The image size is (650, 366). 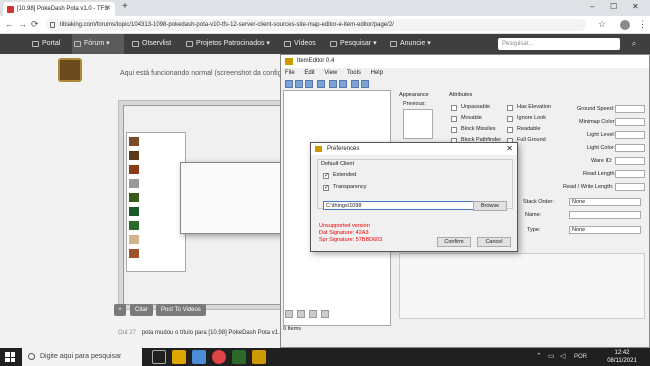 I want to click on task-view-icon, so click(x=159, y=357).